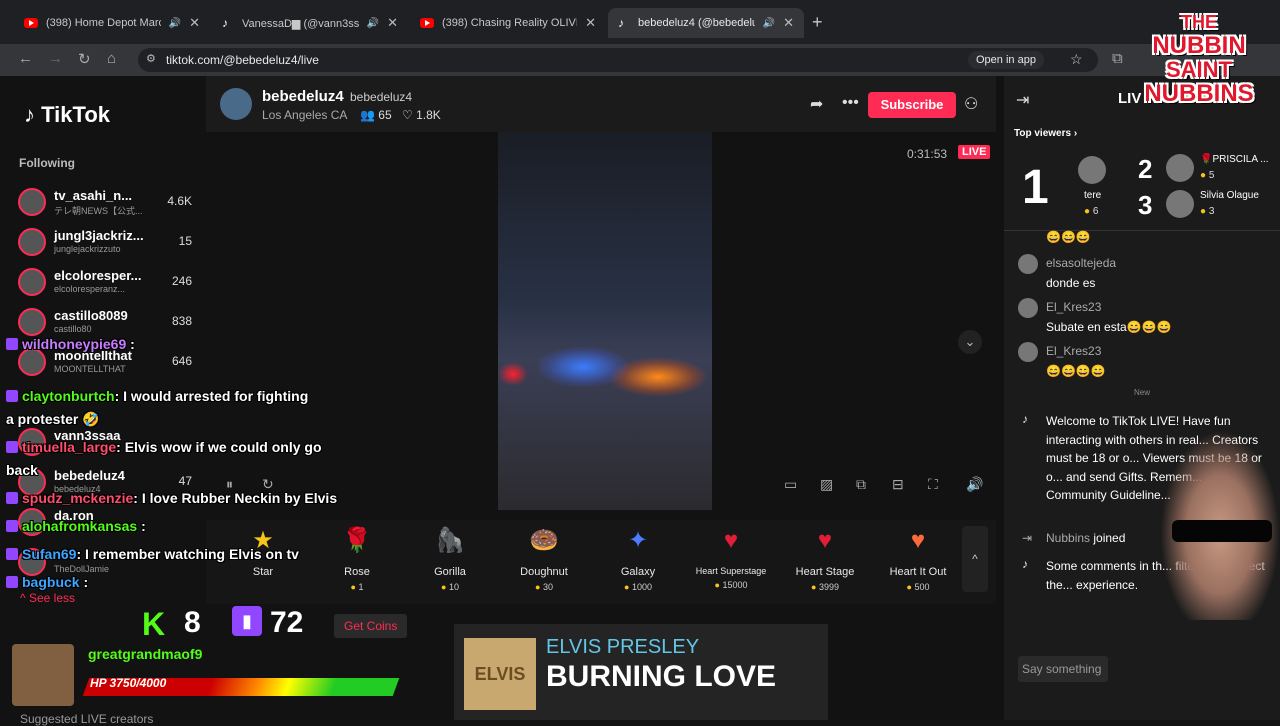  What do you see at coordinates (67, 115) in the screenshot?
I see `tiktok-logo: ♪ TikTok` at bounding box center [67, 115].